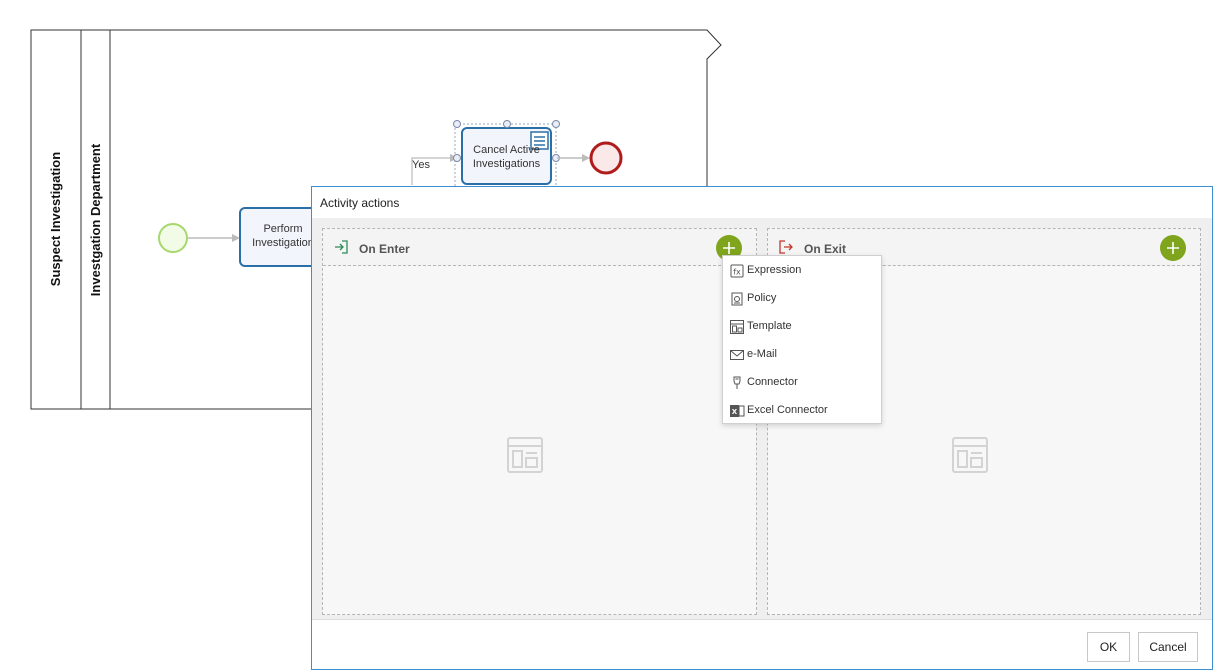 The height and width of the screenshot is (672, 1231). What do you see at coordinates (539, 247) in the screenshot?
I see `on-enter-header: On Enter` at bounding box center [539, 247].